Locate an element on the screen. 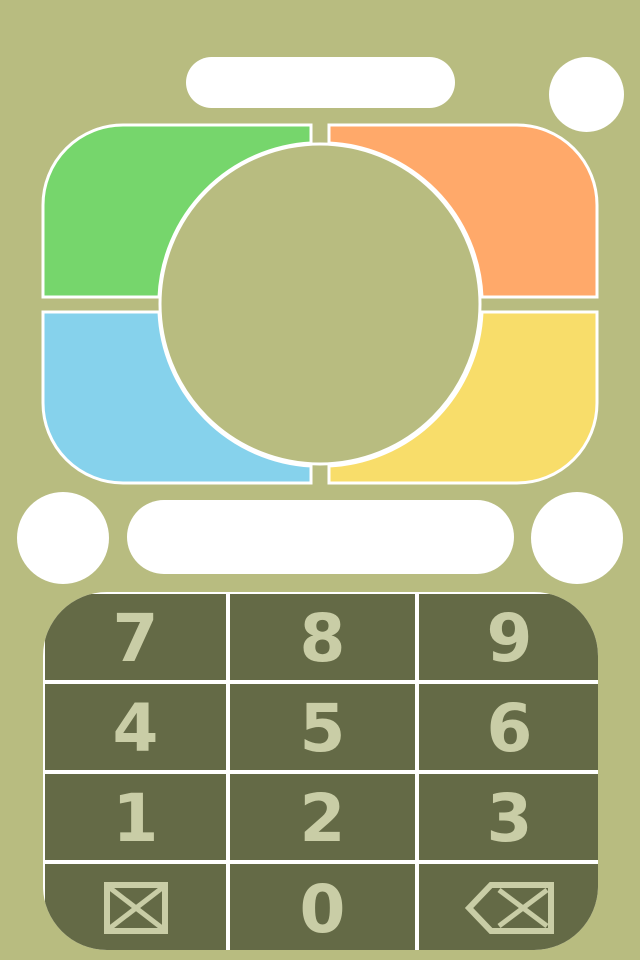 This screenshot has height=960, width=640. key-0: 0 is located at coordinates (322, 907).